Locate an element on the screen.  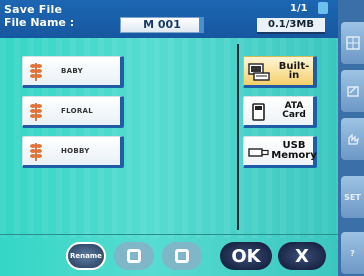
device-usb-memory-button: USB Memory is located at coordinates (280, 152).